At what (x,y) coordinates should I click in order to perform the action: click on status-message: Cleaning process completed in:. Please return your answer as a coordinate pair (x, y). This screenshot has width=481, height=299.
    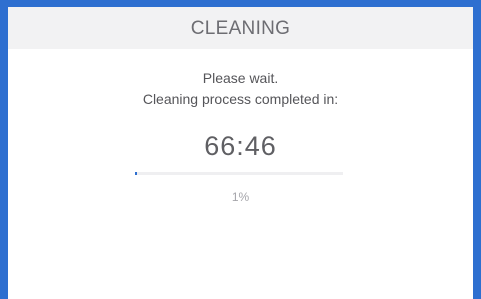
    Looking at the image, I should click on (240, 99).